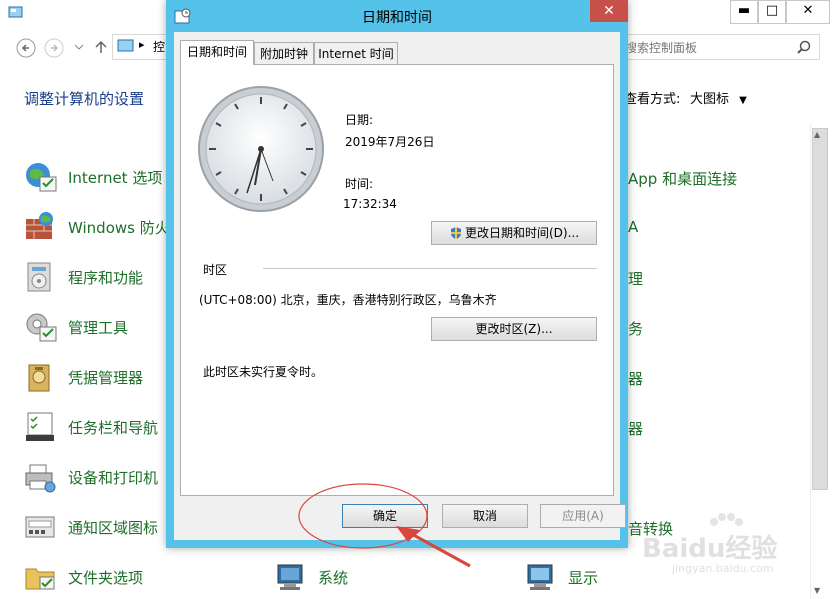  What do you see at coordinates (40, 478) in the screenshot?
I see `printer-icon` at bounding box center [40, 478].